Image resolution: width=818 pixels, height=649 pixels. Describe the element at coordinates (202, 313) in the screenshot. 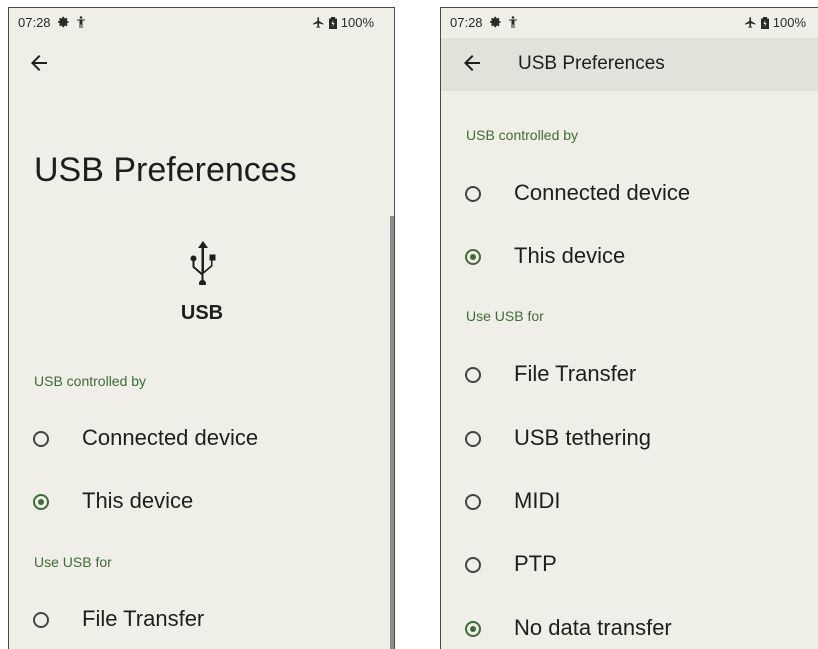

I see `usb-label: USB` at that location.